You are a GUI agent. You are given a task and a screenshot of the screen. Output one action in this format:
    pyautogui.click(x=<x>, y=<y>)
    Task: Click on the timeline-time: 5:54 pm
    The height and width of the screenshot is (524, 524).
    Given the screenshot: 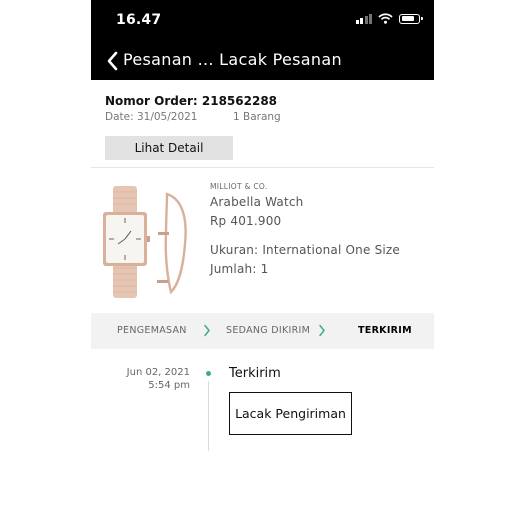 What is the action you would take?
    pyautogui.click(x=169, y=385)
    